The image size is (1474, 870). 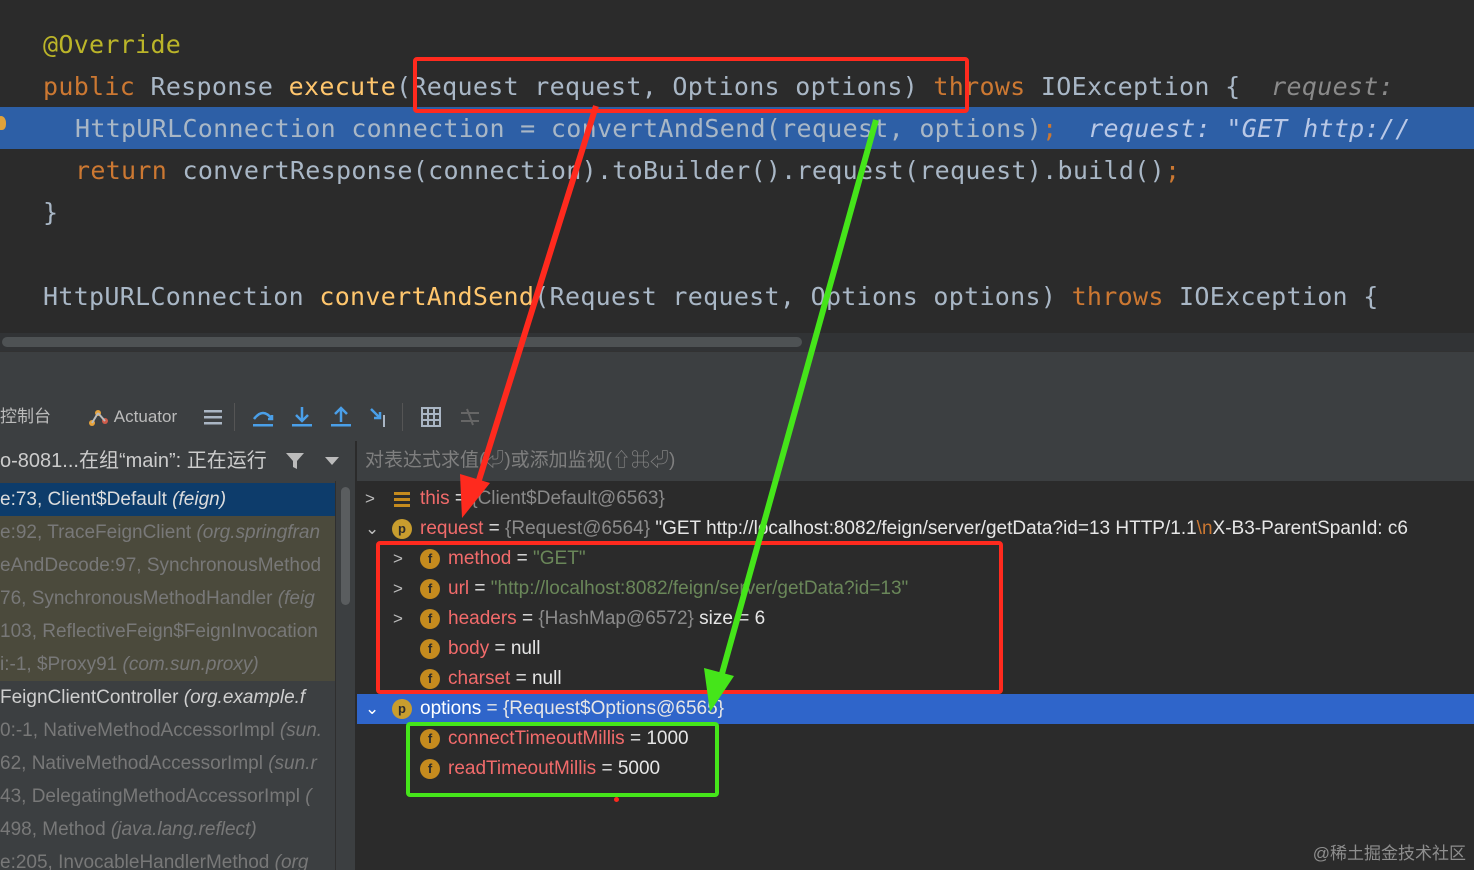 I want to click on stack-frame: eAndDecode:97, SynchronousMethod, so click(x=167, y=565).